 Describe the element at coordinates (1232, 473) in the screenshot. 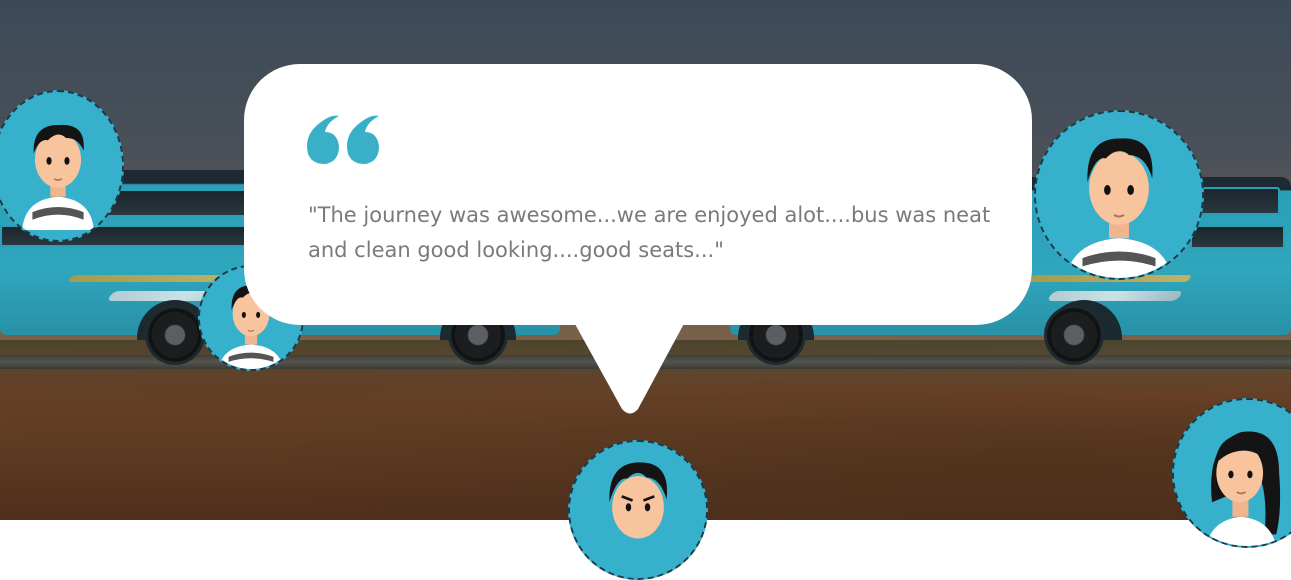

I see `female-avatar-icon` at that location.